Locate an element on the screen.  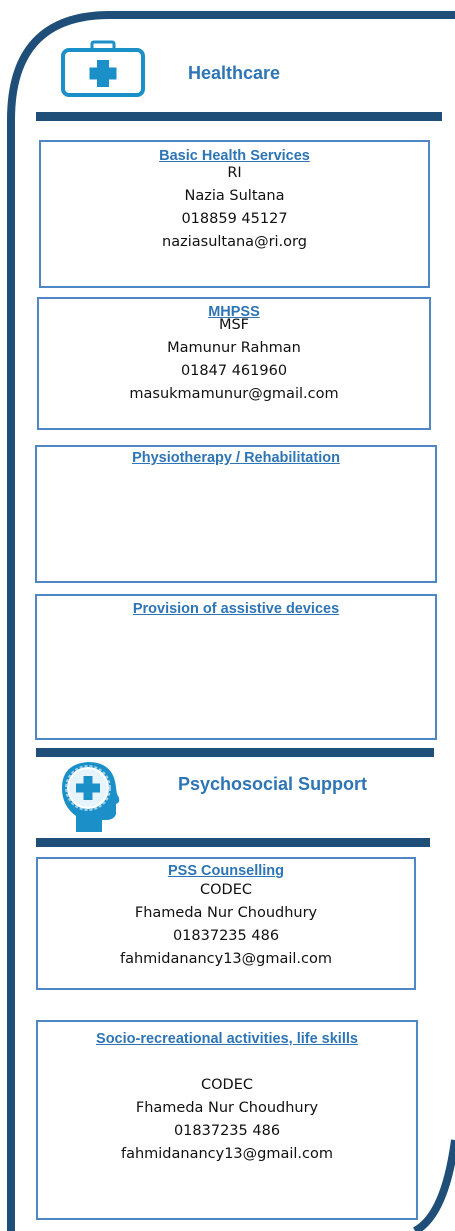
service-org: RI is located at coordinates (234, 173).